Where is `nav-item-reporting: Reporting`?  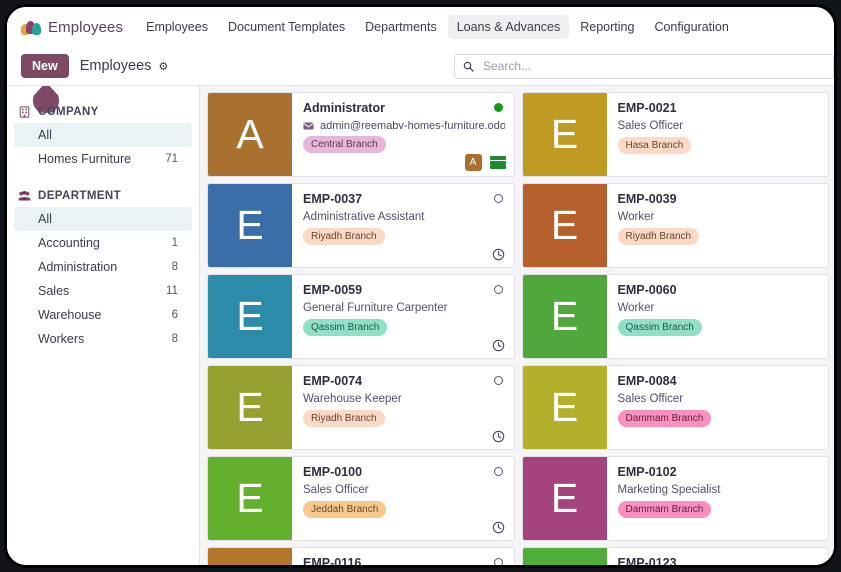
nav-item-reporting: Reporting is located at coordinates (607, 27).